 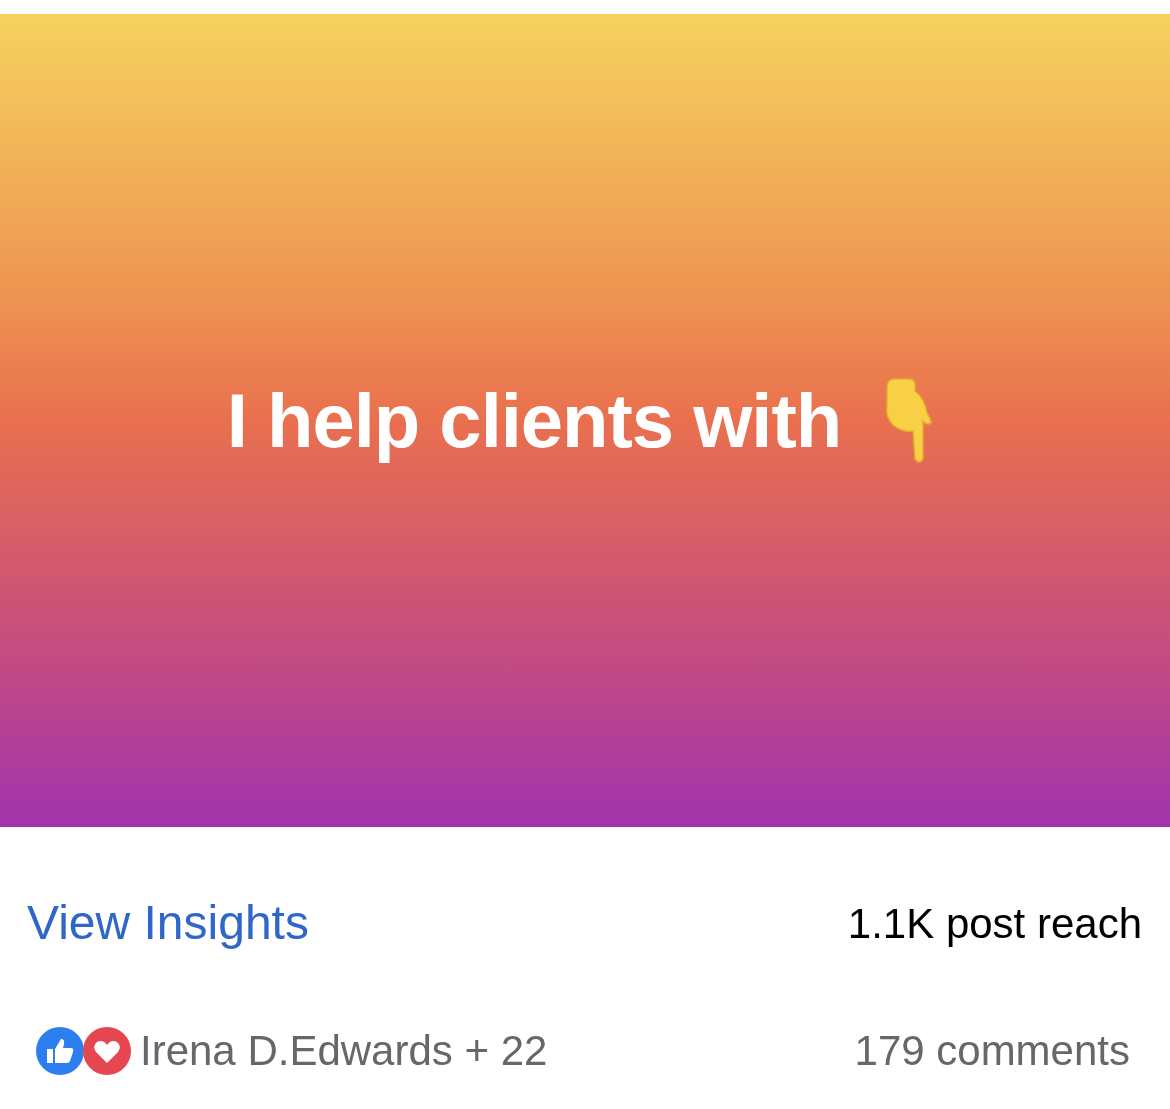 I want to click on like-icon, so click(x=60, y=1050).